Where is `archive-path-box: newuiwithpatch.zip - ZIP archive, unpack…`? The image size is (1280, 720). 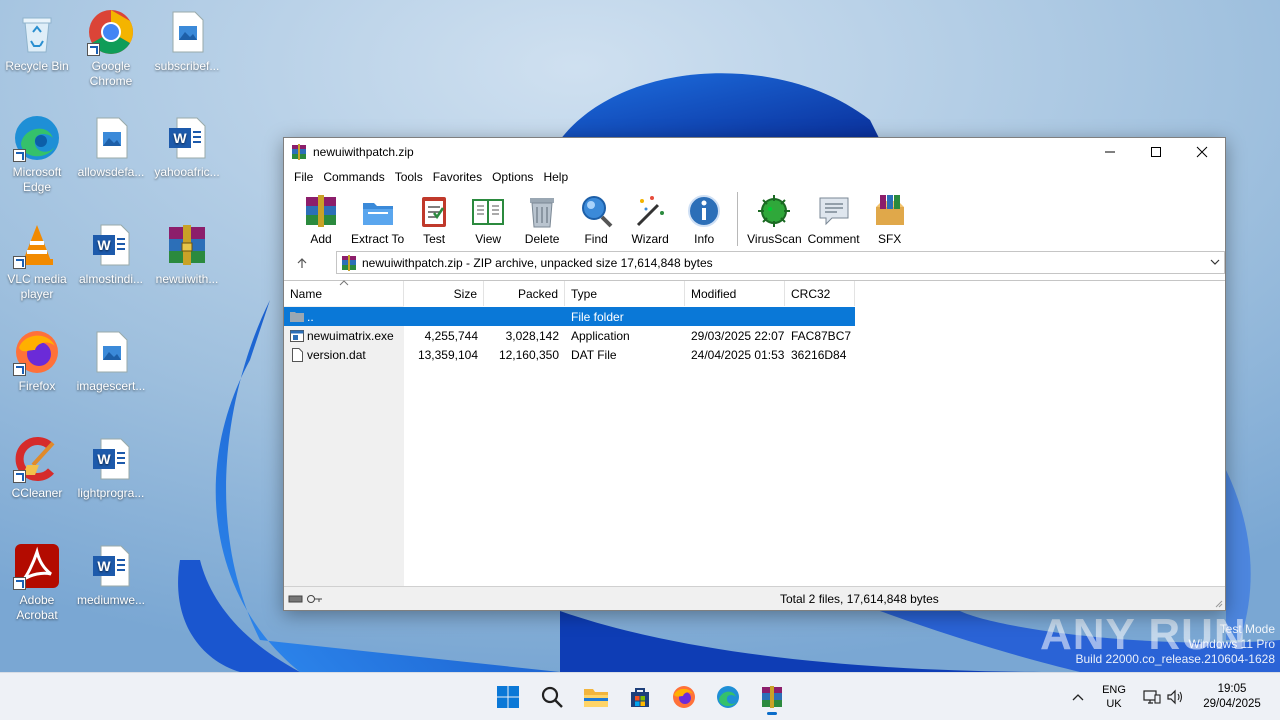
archive-path-box: newuiwithpatch.zip - ZIP archive, unpack… is located at coordinates (780, 262).